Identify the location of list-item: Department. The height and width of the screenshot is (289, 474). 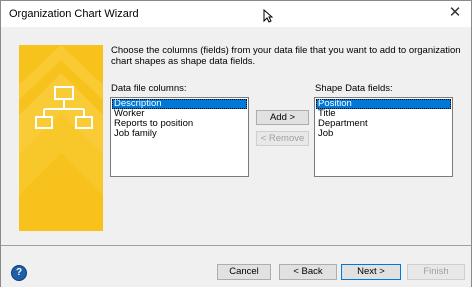
(383, 124).